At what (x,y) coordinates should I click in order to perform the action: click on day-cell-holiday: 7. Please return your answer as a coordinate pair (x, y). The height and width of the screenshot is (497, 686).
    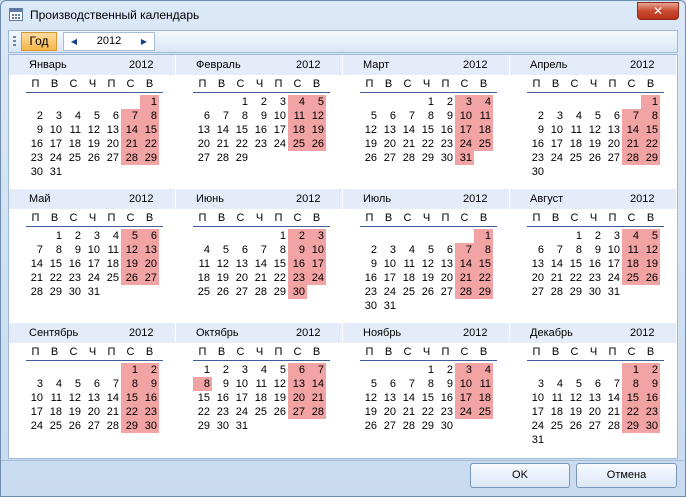
    Looking at the image, I should click on (316, 370).